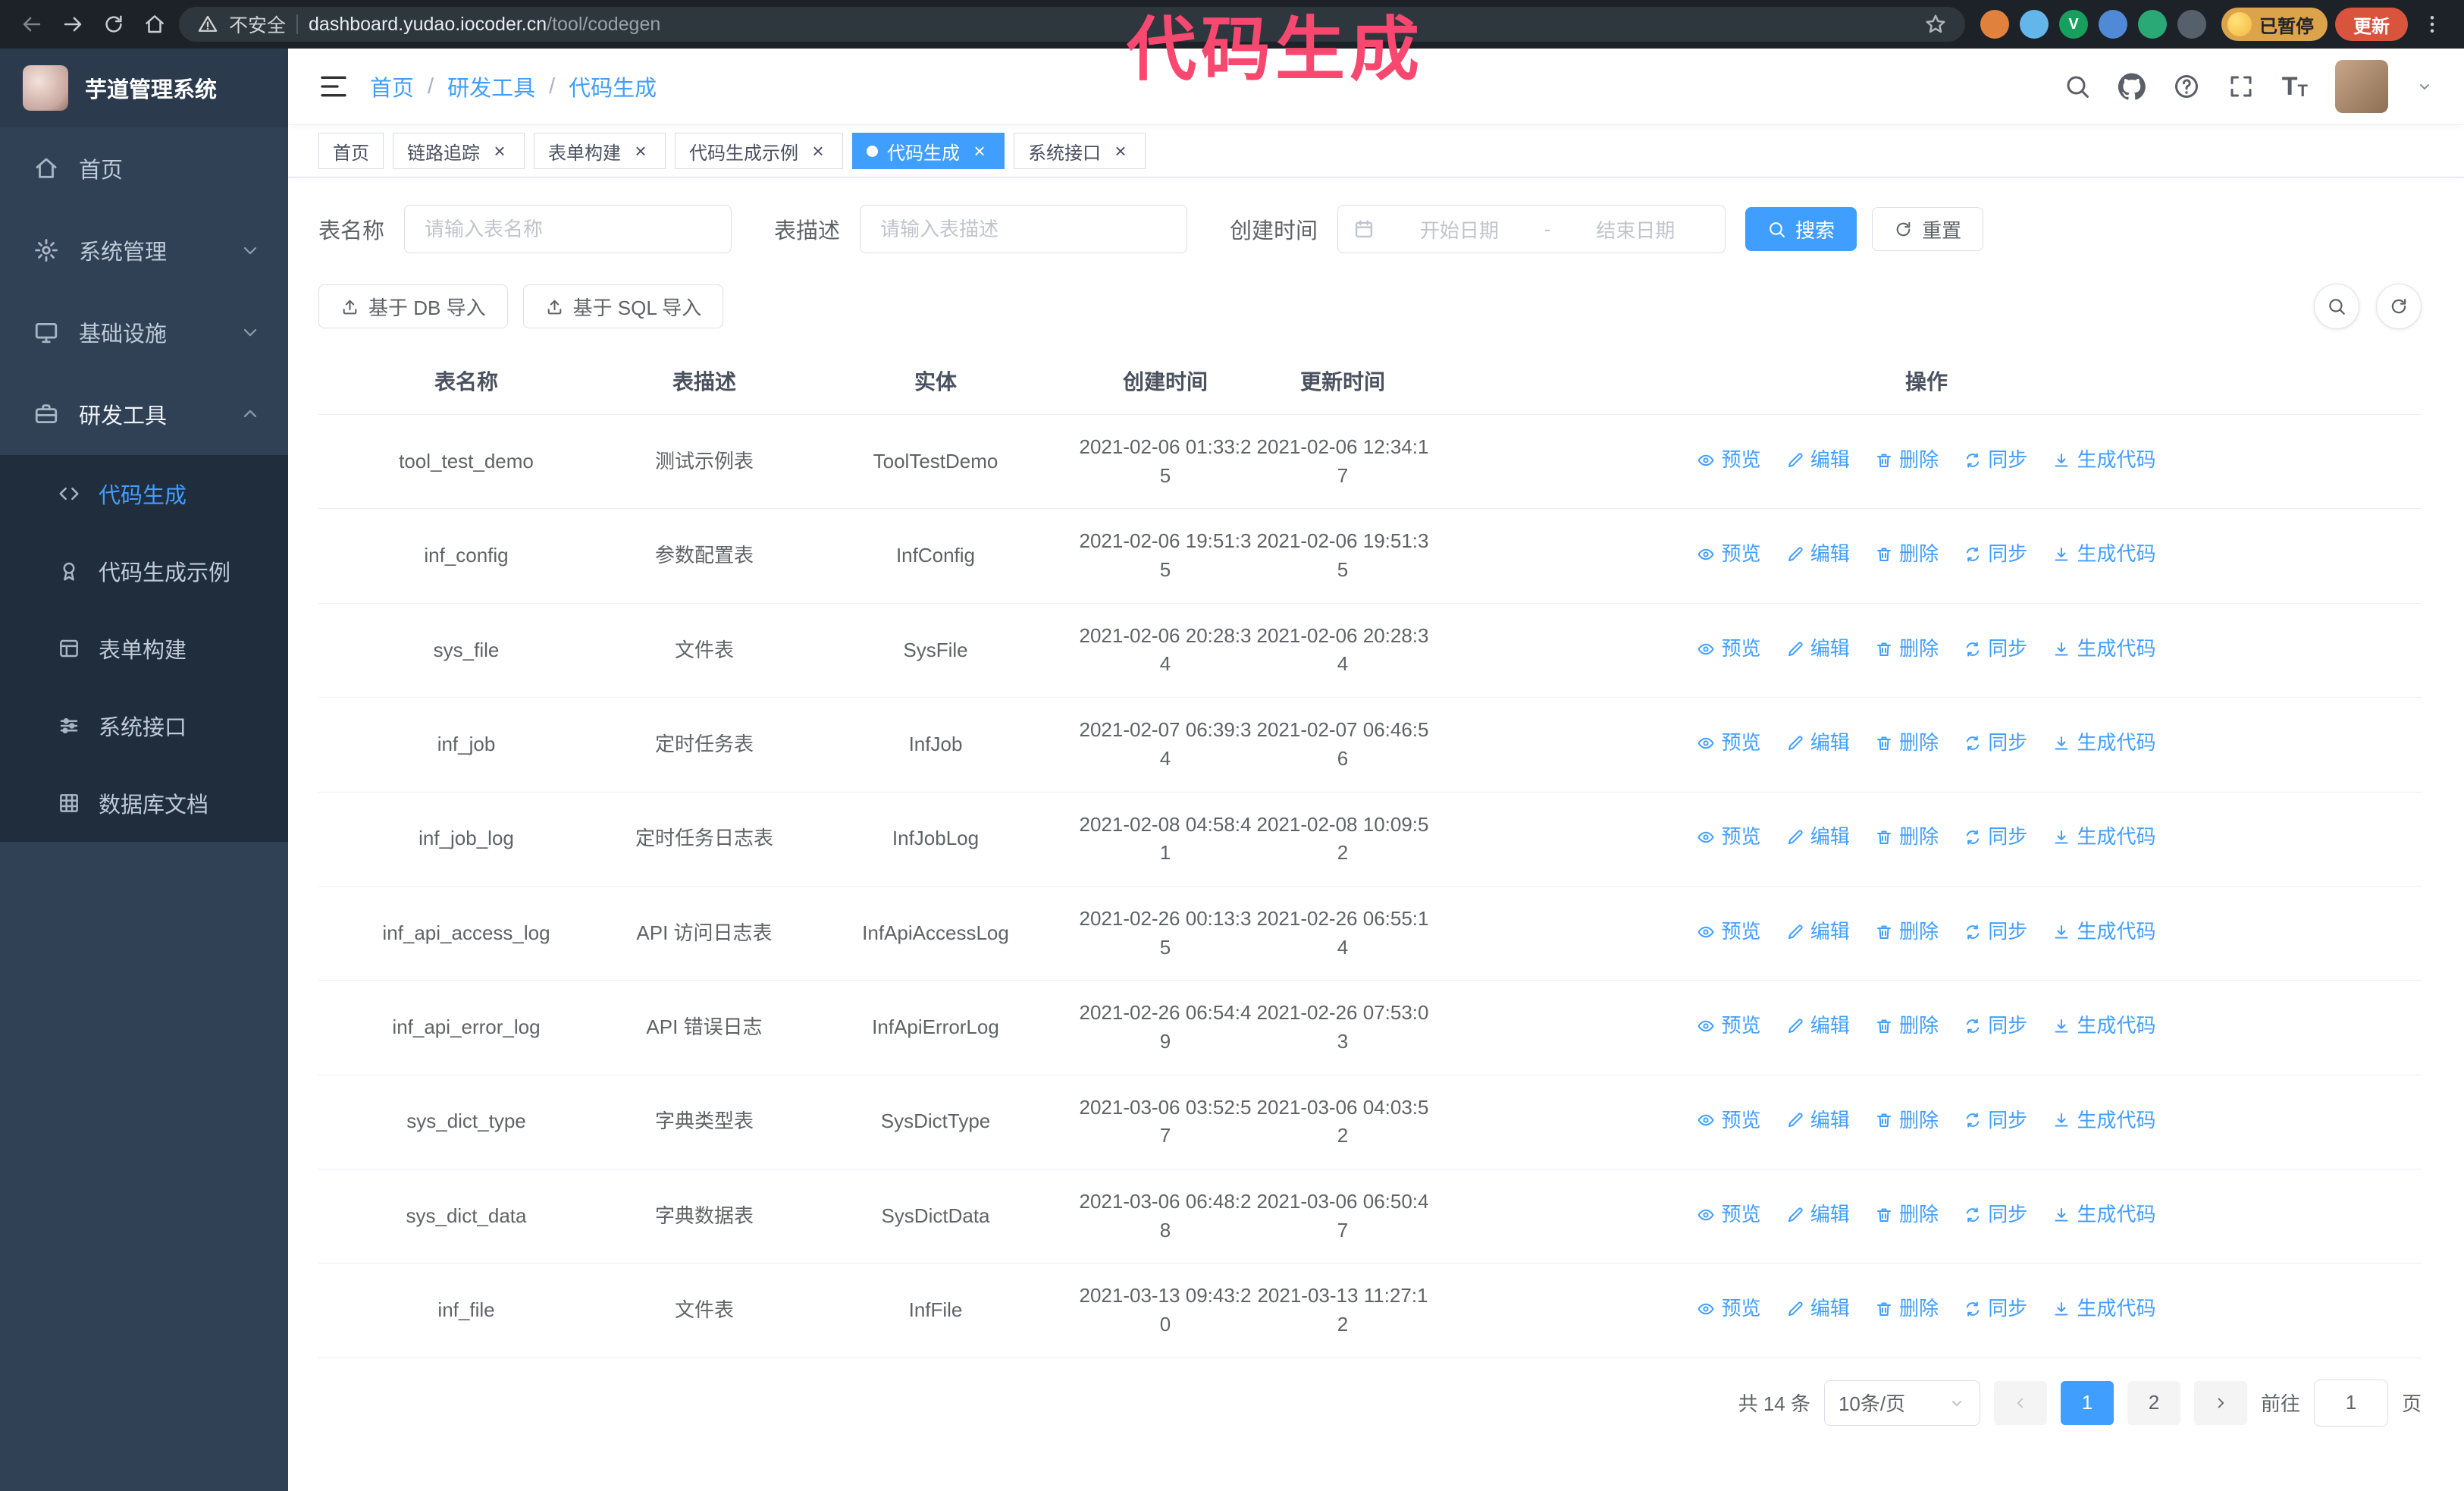  I want to click on tab-home: 首页, so click(351, 151).